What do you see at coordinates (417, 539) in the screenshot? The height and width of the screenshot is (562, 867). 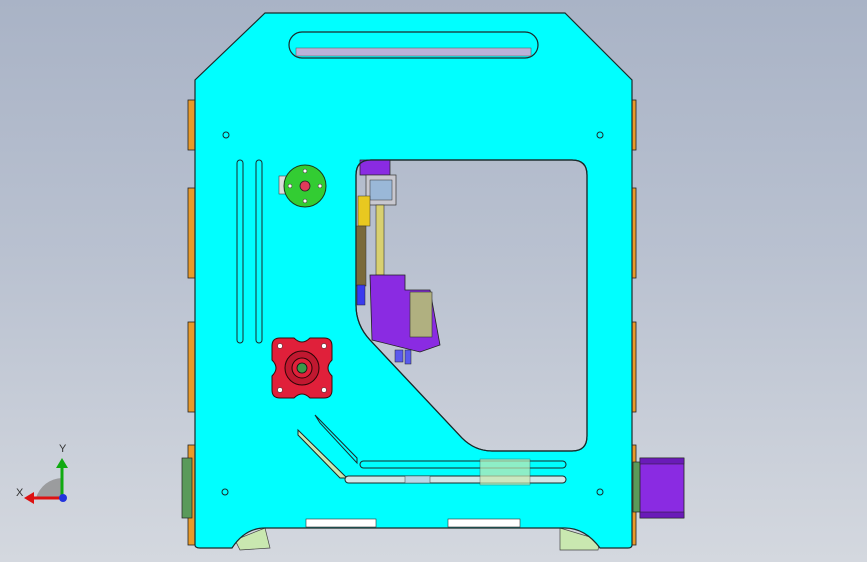 I see `bottom-feet` at bounding box center [417, 539].